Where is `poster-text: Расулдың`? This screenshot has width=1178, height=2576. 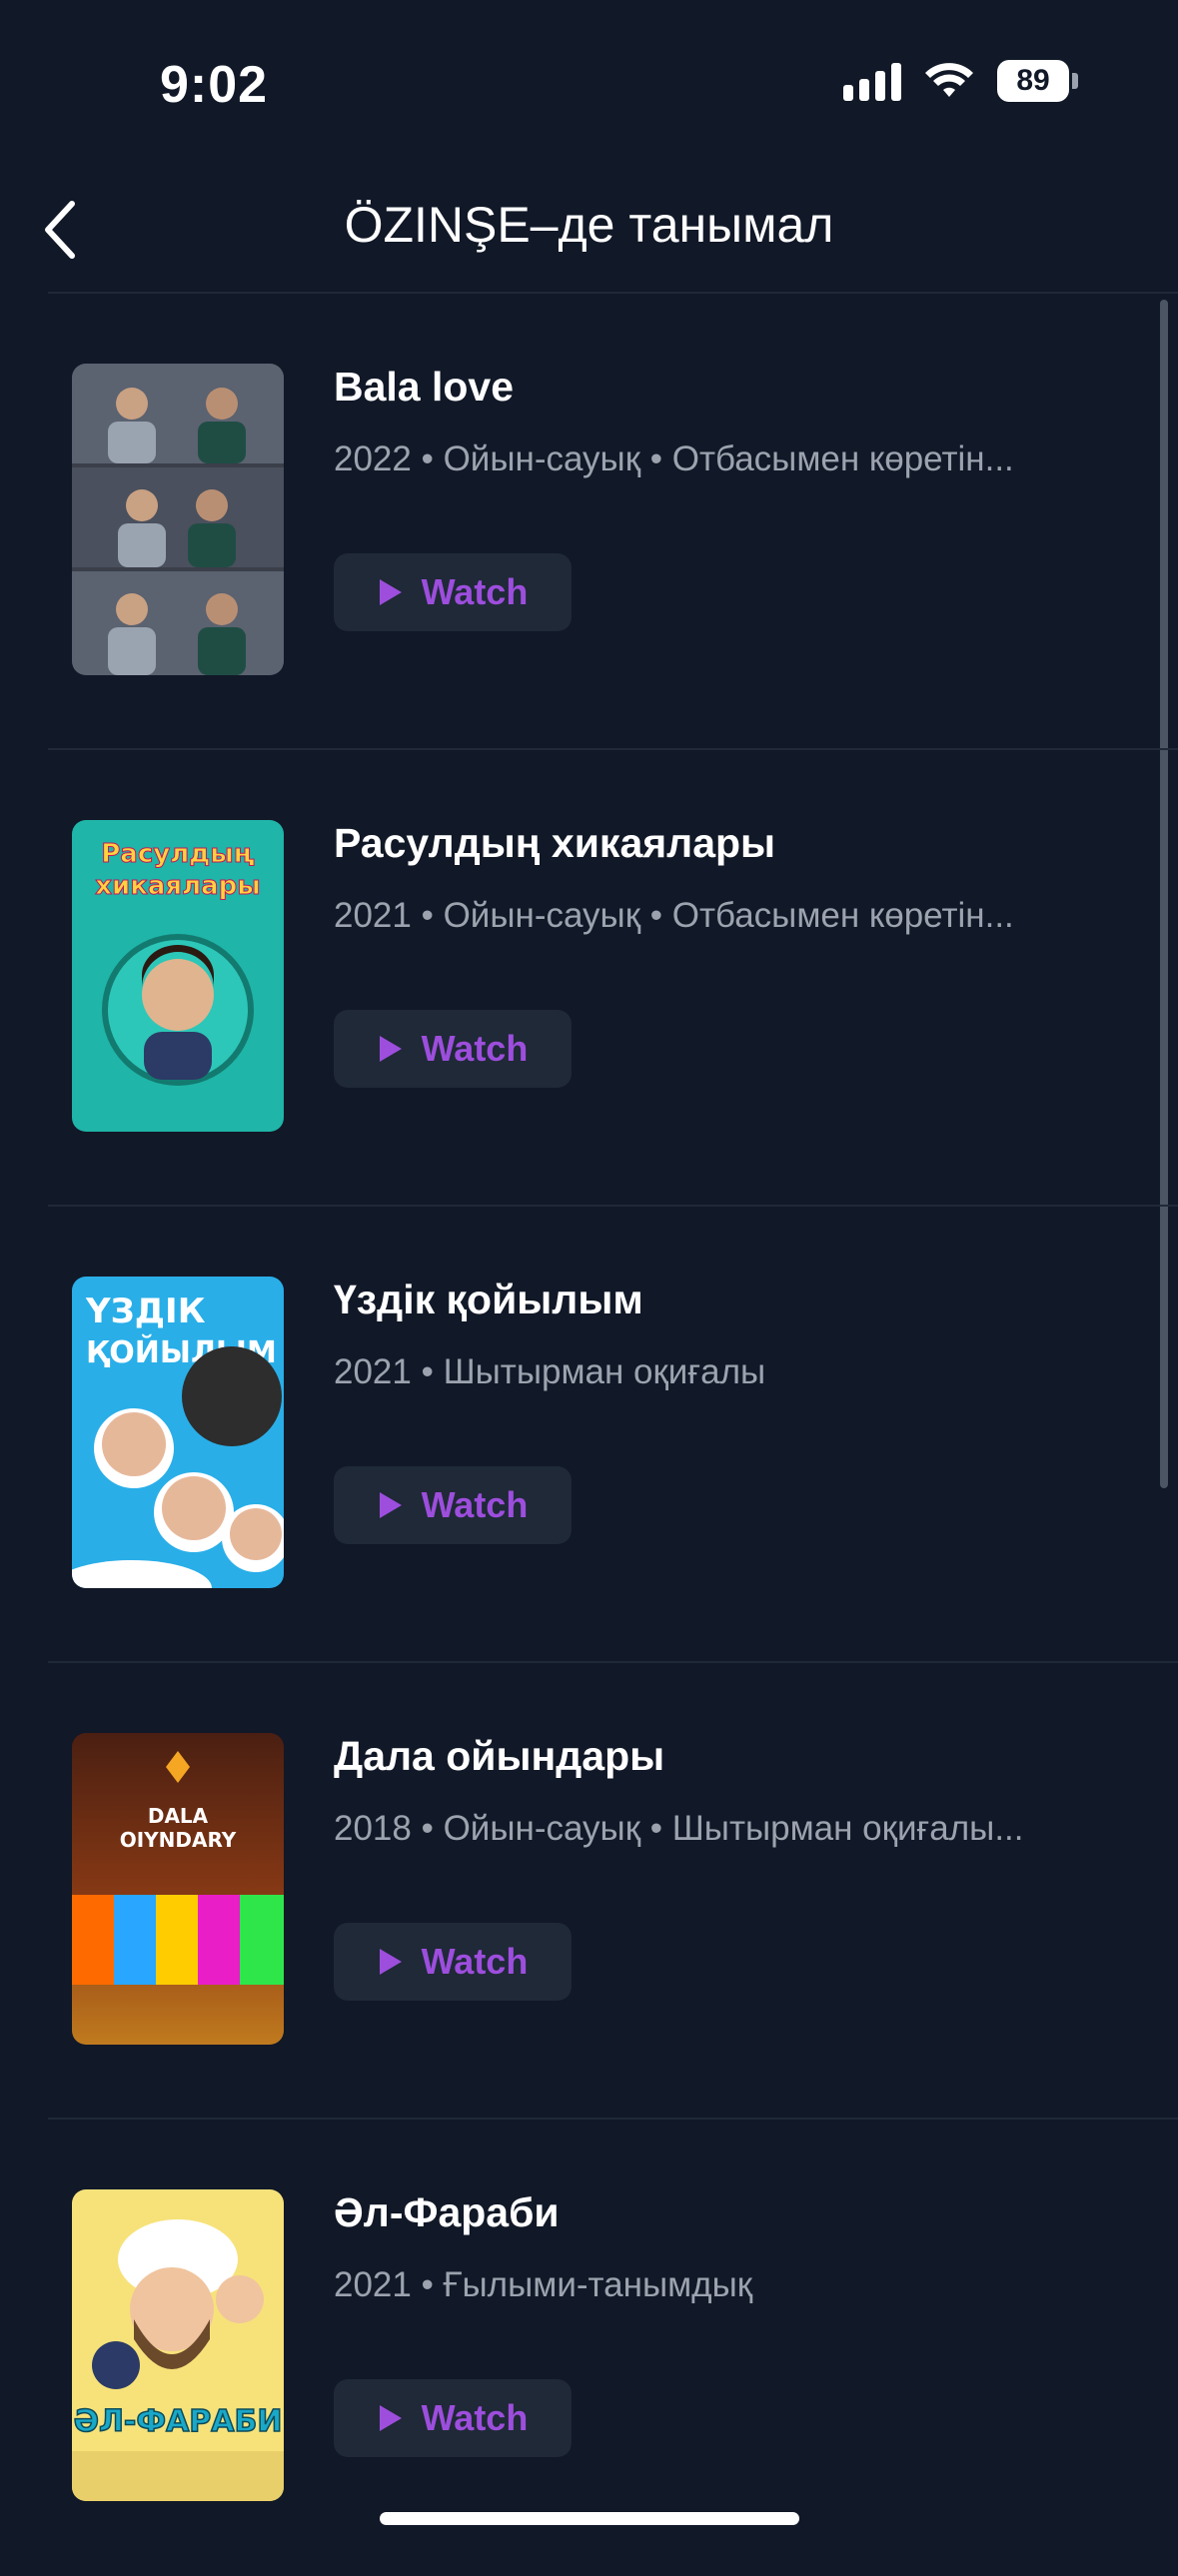 poster-text: Расулдың is located at coordinates (178, 854).